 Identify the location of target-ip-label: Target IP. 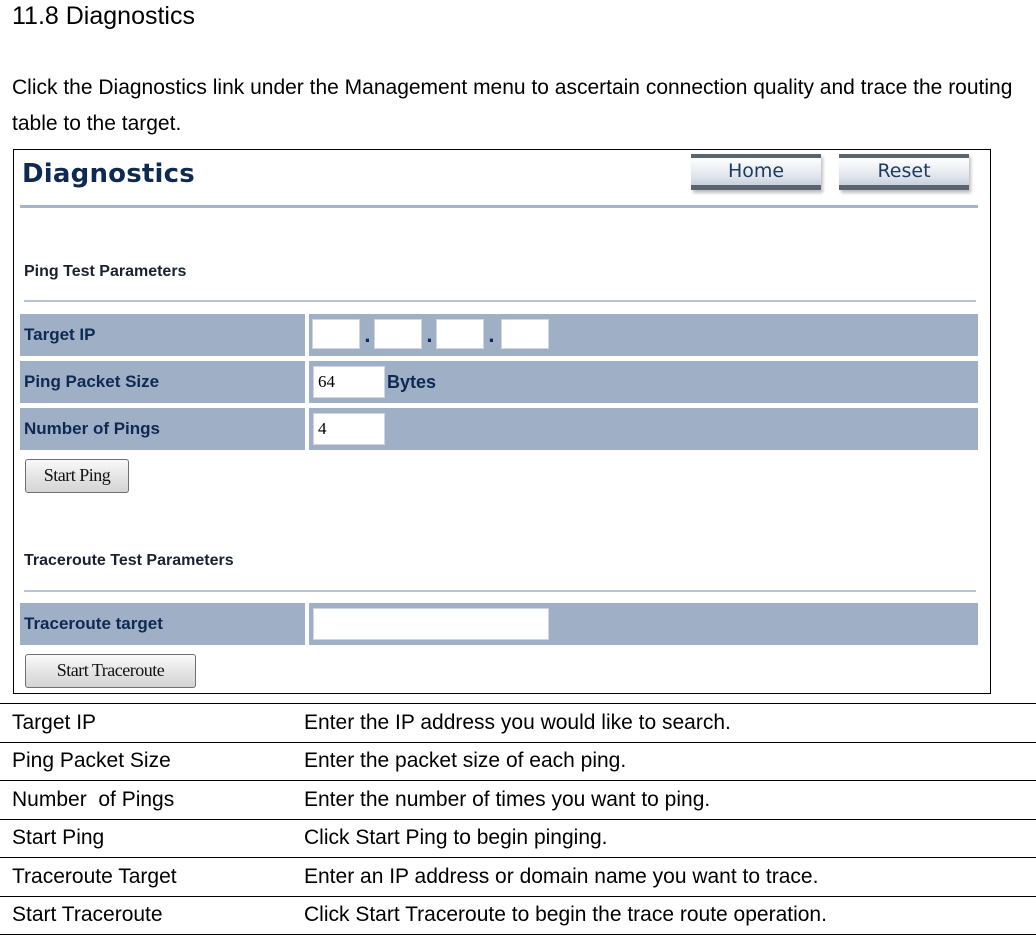
(162, 335).